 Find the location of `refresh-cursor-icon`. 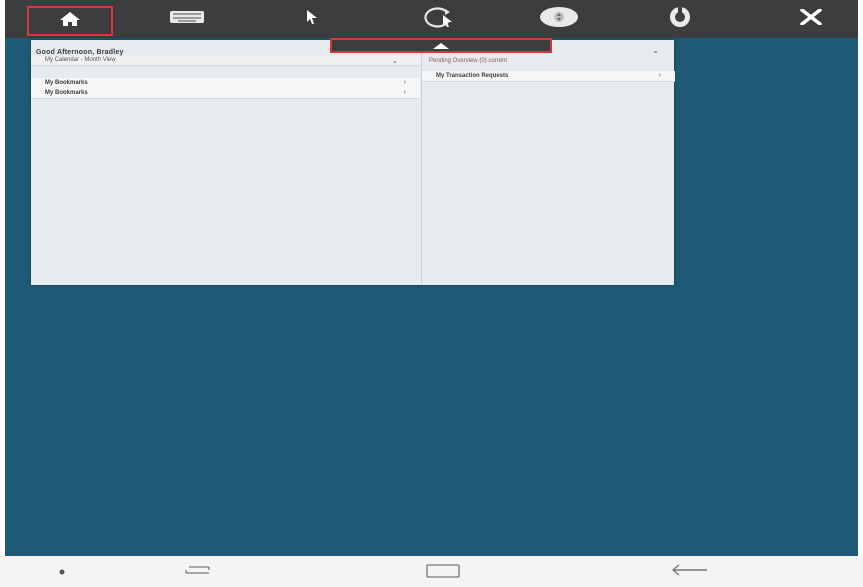

refresh-cursor-icon is located at coordinates (438, 19).